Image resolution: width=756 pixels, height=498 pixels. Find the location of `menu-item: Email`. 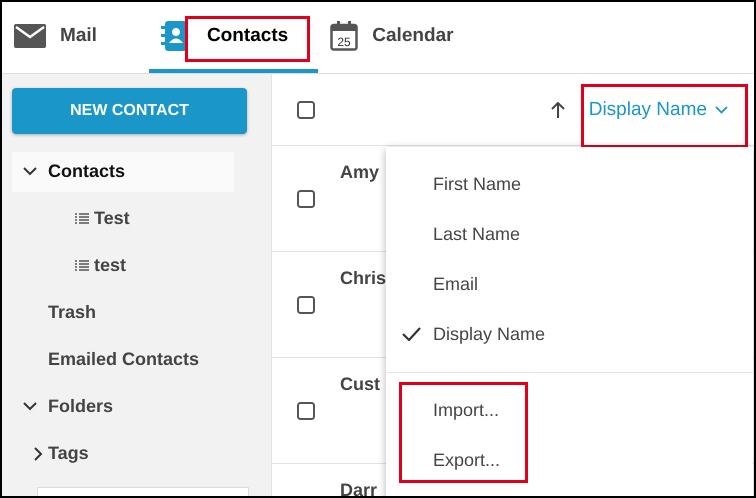

menu-item: Email is located at coordinates (569, 284).